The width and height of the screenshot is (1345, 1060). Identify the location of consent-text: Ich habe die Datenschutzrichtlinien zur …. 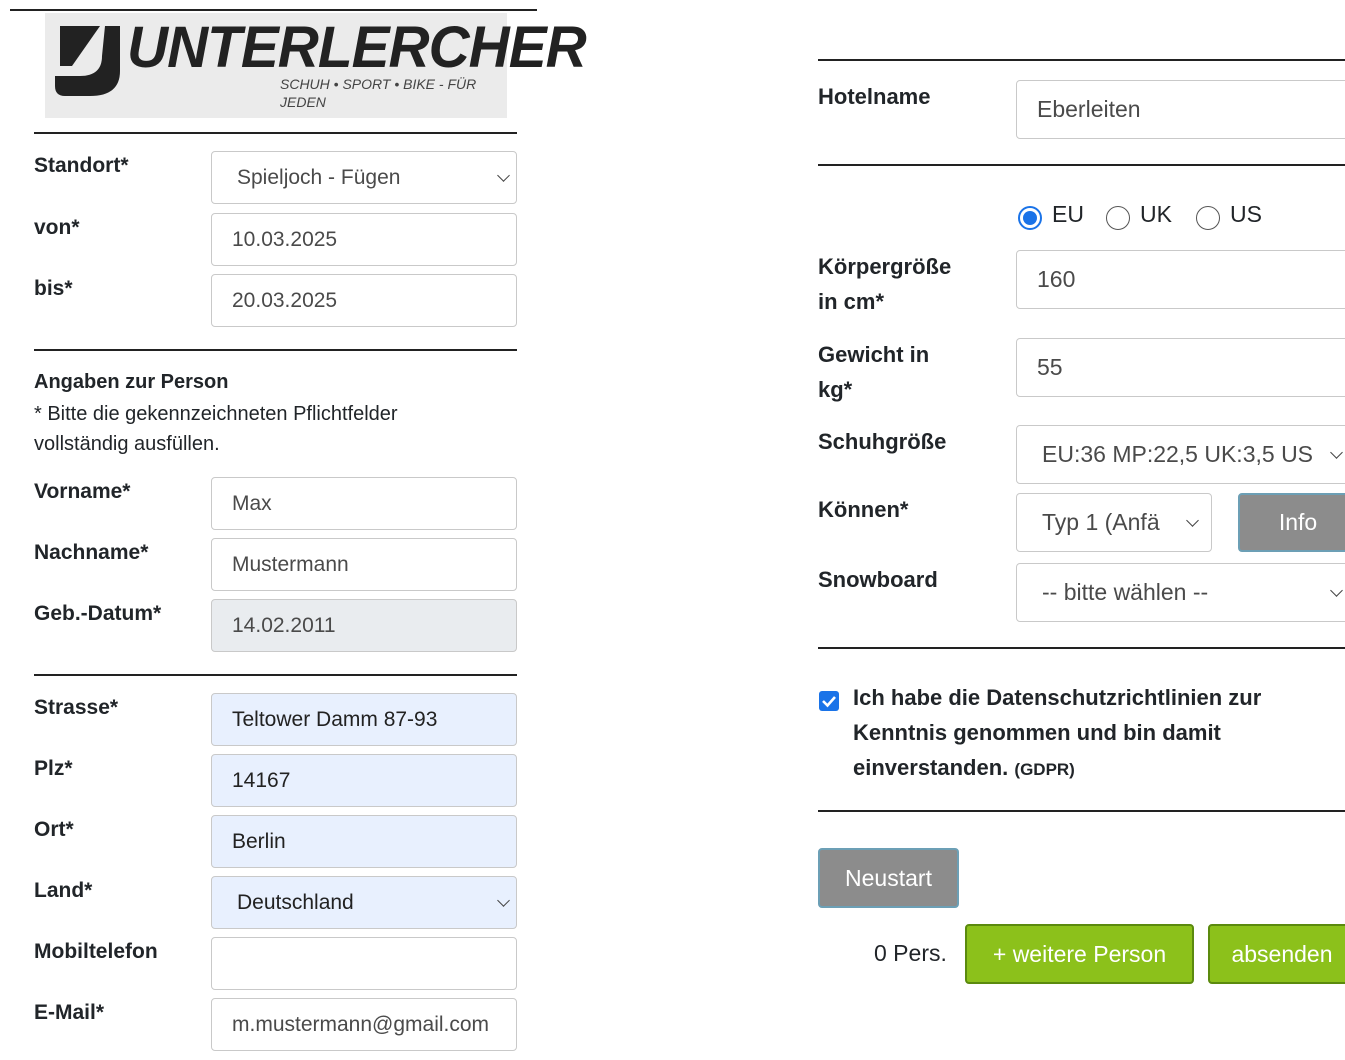
(1057, 733).